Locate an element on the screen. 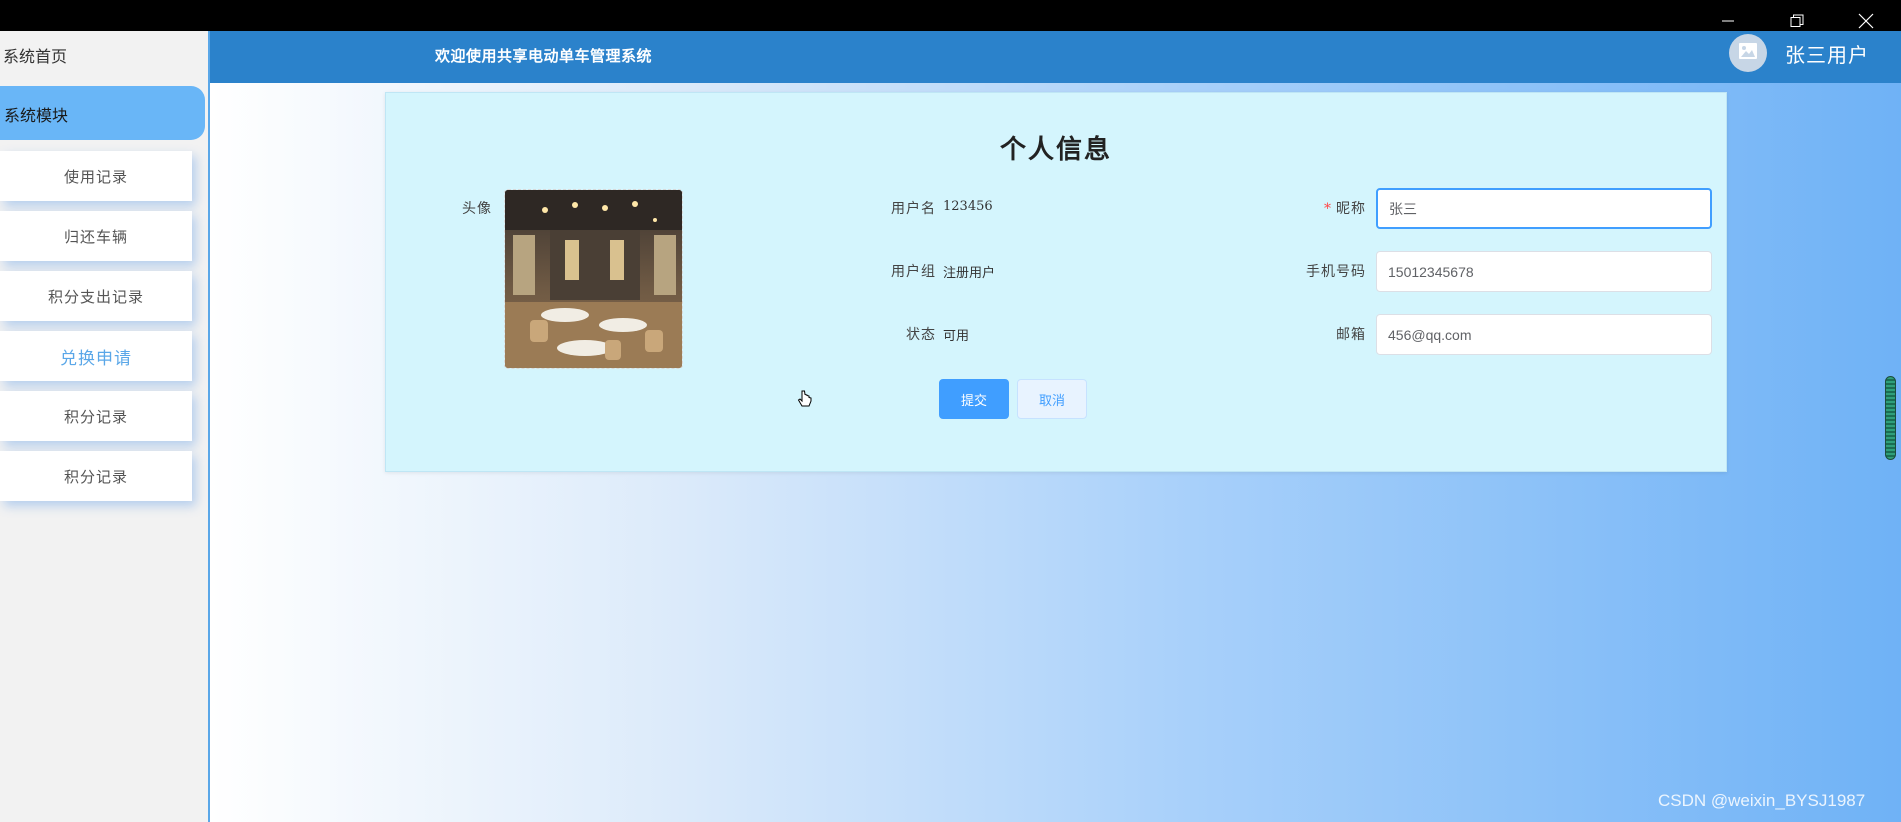 The image size is (1901, 822). email-input is located at coordinates (1544, 334).